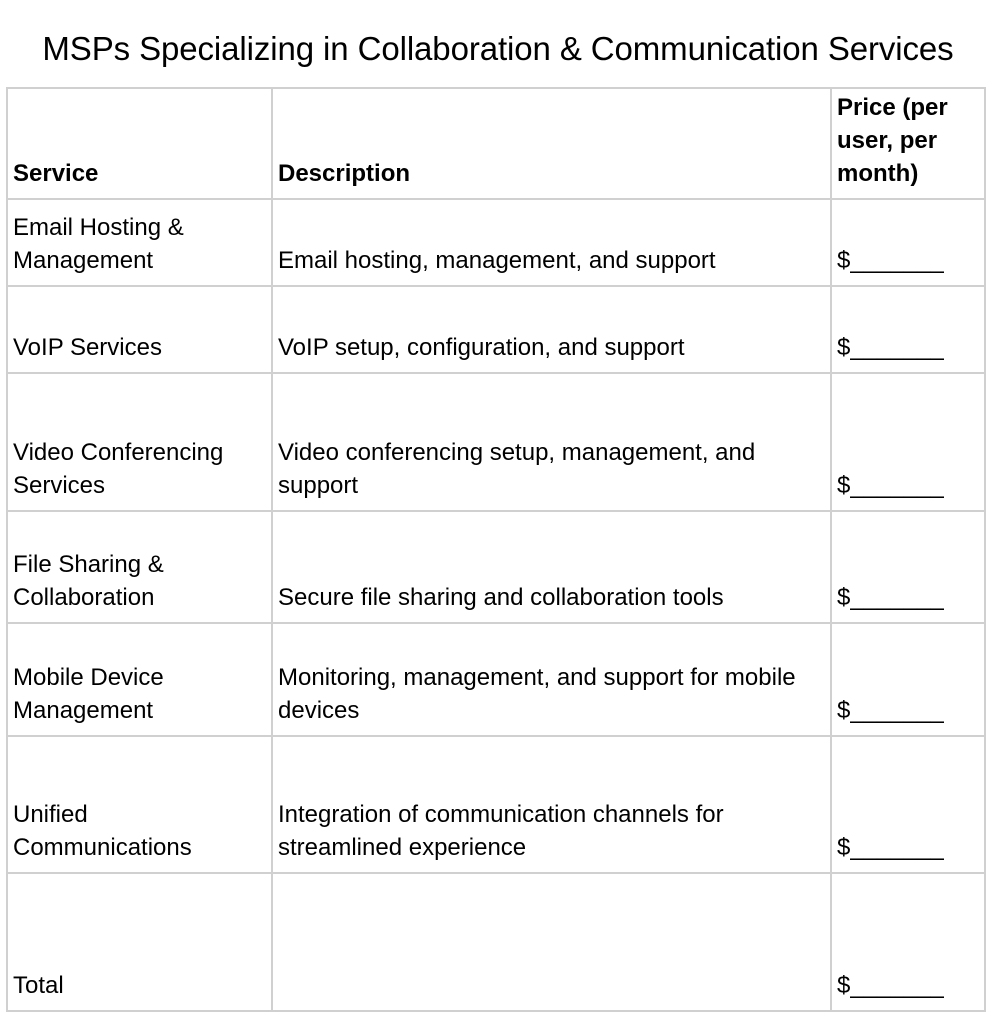 The width and height of the screenshot is (990, 1024). Describe the element at coordinates (908, 143) in the screenshot. I see `header-price: Price (per user, per month)` at that location.